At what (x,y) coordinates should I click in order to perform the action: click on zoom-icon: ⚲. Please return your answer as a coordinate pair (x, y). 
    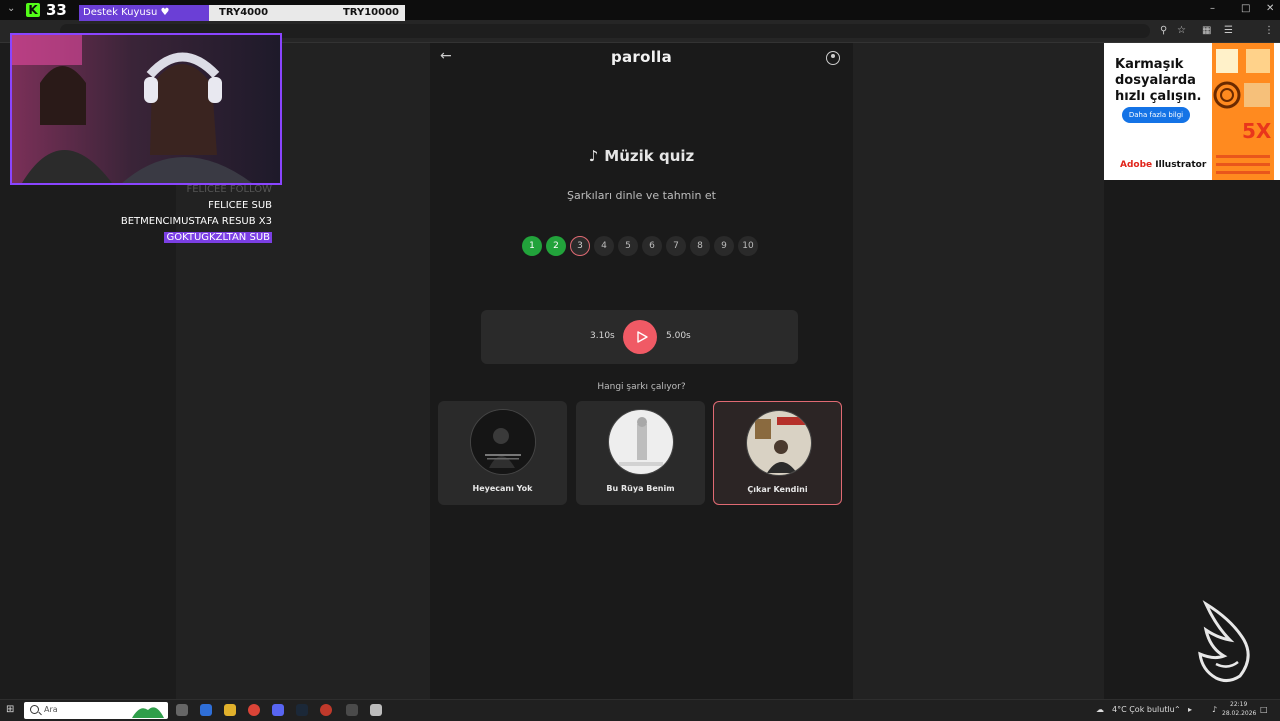
    Looking at the image, I should click on (1163, 30).